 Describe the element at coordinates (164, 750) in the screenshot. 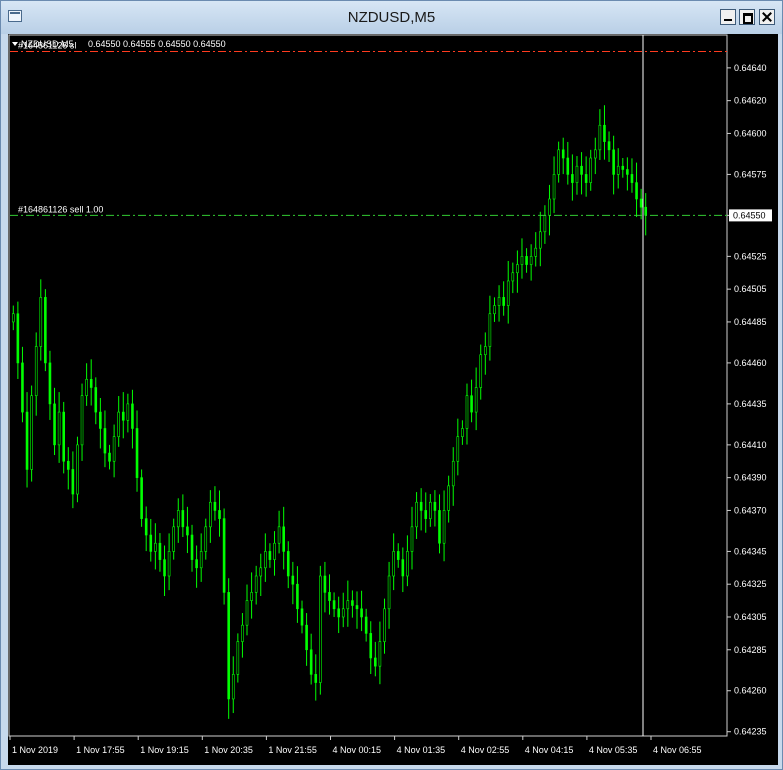

I see `x-tick-label: 1 Nov 19:15` at that location.